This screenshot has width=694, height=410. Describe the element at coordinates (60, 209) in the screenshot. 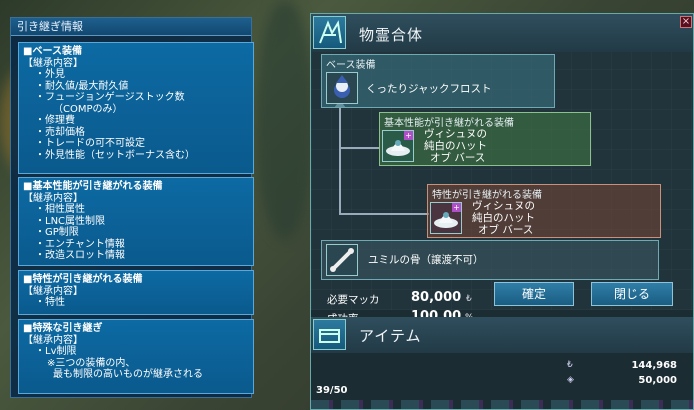

I see `section-line: ・相性属性` at that location.